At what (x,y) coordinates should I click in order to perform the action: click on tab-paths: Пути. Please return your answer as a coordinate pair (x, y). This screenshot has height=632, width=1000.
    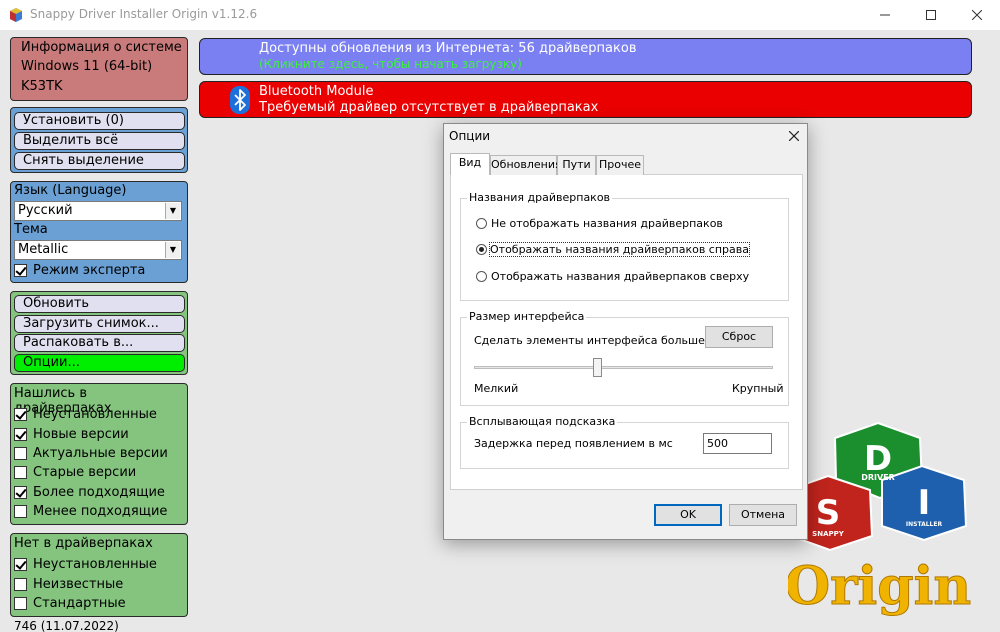
    Looking at the image, I should click on (576, 165).